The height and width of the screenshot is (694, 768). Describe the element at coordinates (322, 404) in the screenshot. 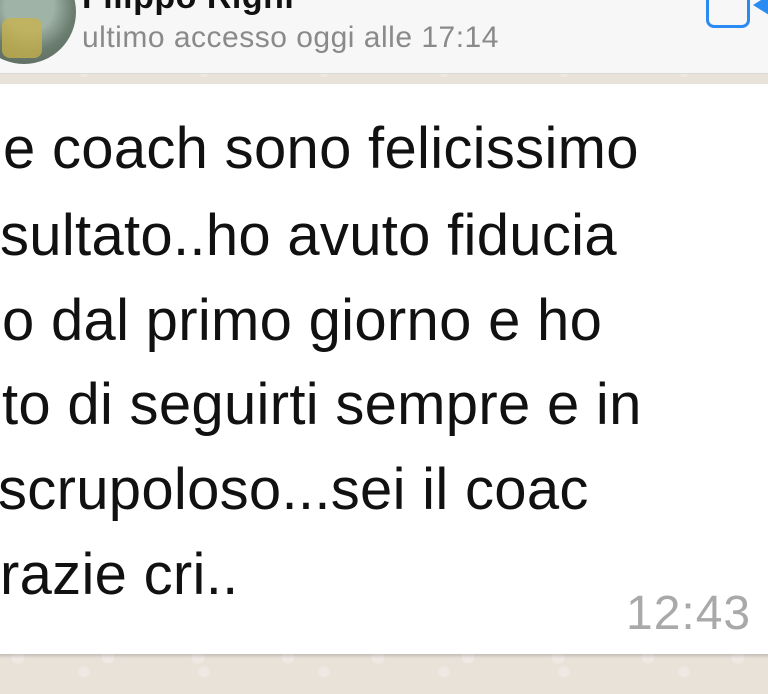

I see `message-line: to di seguirti sempre e in` at that location.